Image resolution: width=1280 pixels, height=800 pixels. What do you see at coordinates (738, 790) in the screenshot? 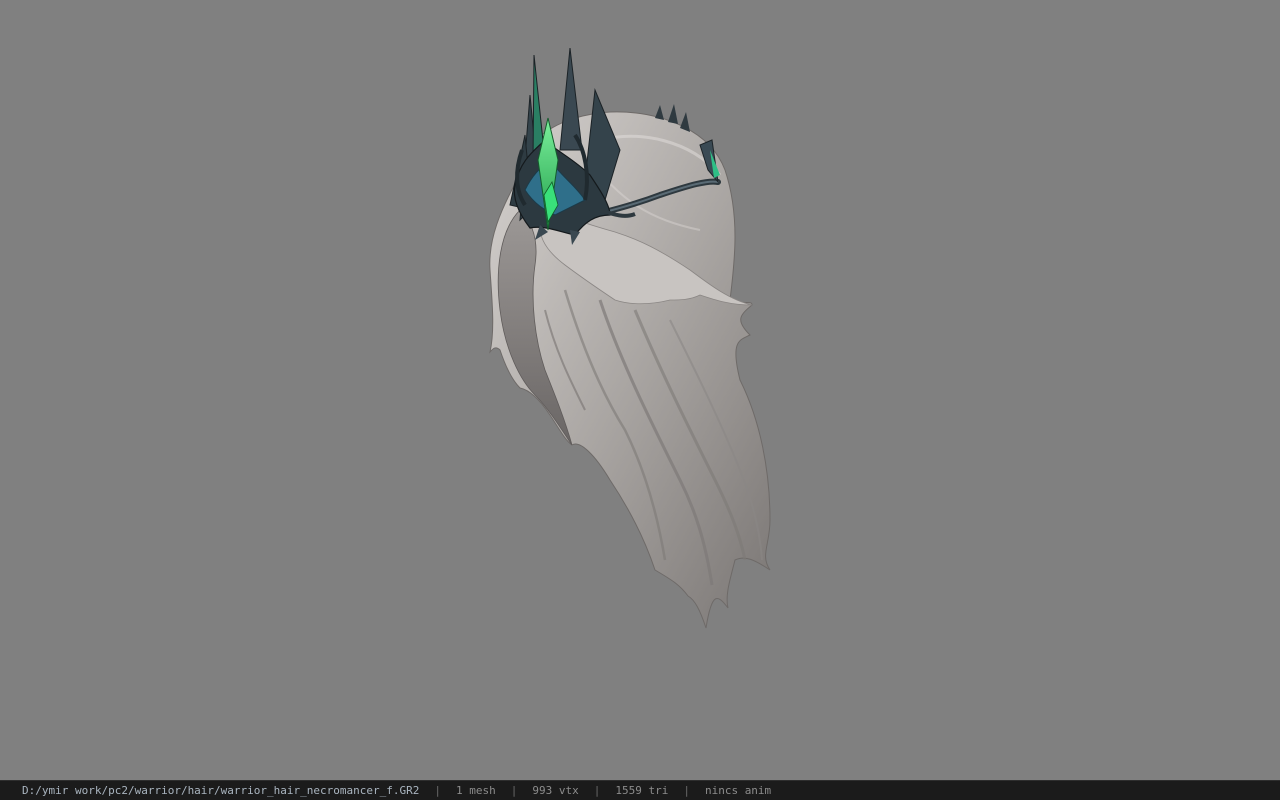
I see `animation-status-label: nincs anim` at bounding box center [738, 790].